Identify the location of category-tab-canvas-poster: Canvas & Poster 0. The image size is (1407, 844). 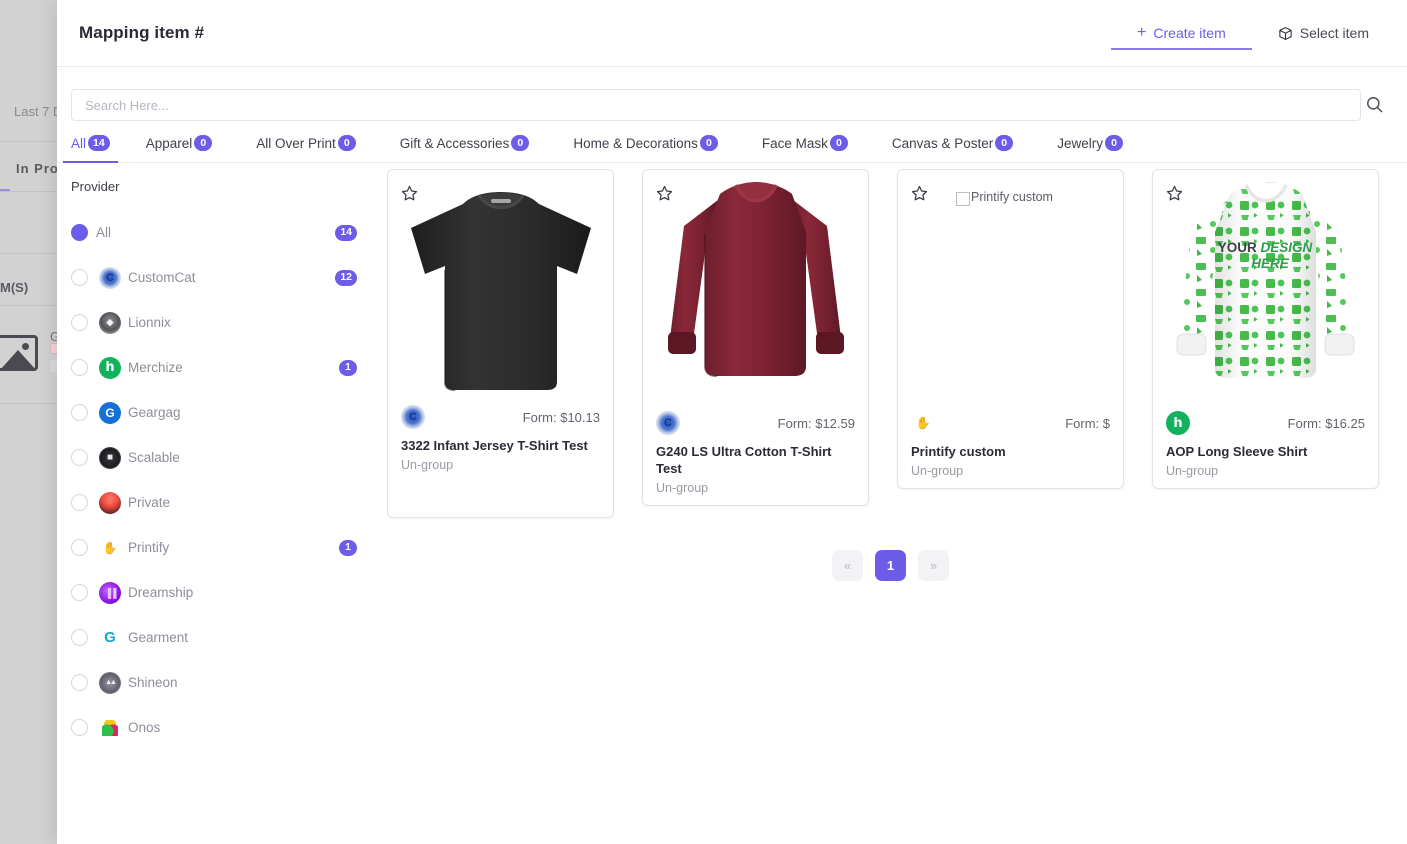
(963, 148).